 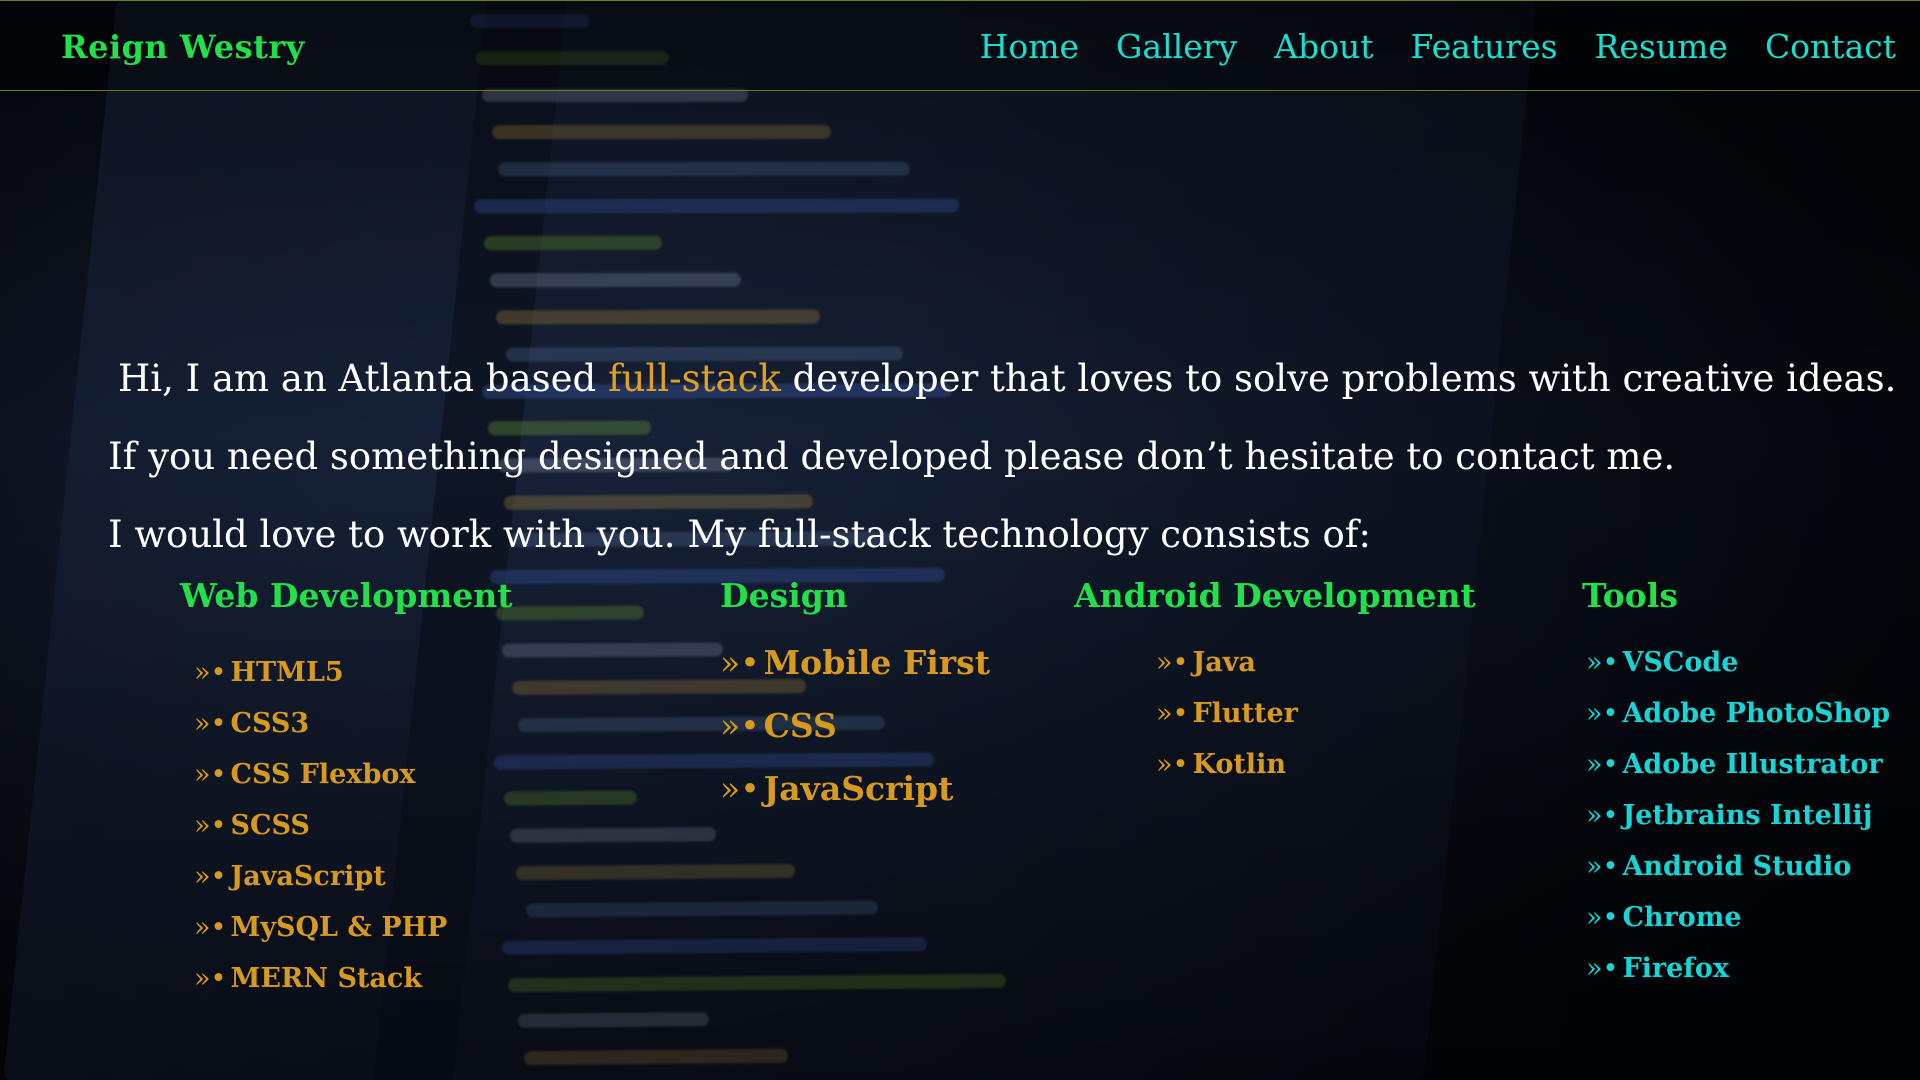 What do you see at coordinates (1275, 595) in the screenshot?
I see `column-title-android-development: Android Development` at bounding box center [1275, 595].